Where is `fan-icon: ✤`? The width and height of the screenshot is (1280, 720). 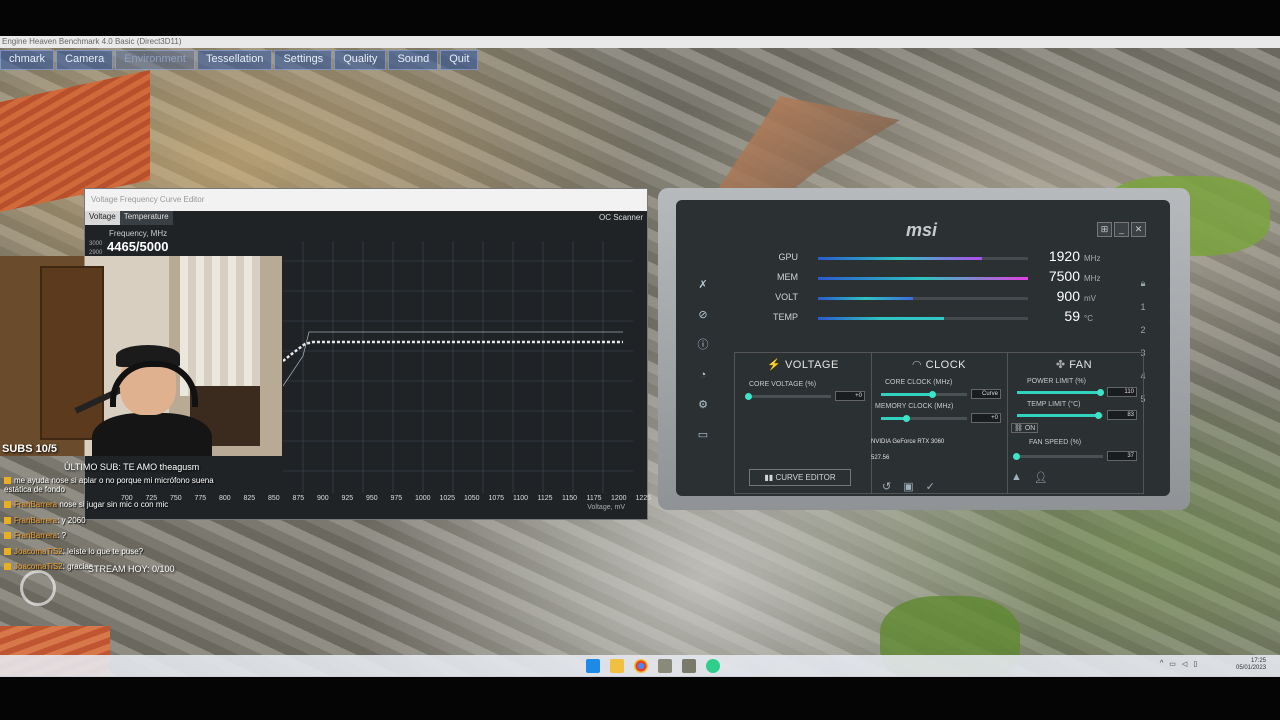 fan-icon: ✤ is located at coordinates (1060, 365).